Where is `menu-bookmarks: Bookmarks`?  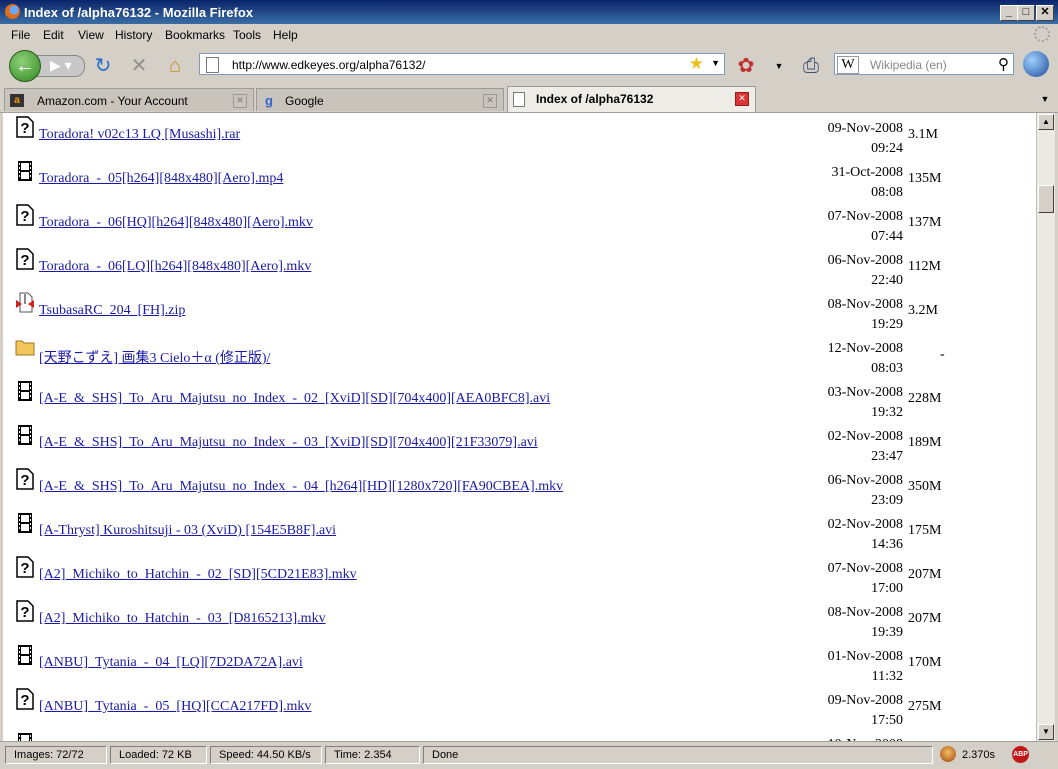
menu-bookmarks: Bookmarks is located at coordinates (195, 35).